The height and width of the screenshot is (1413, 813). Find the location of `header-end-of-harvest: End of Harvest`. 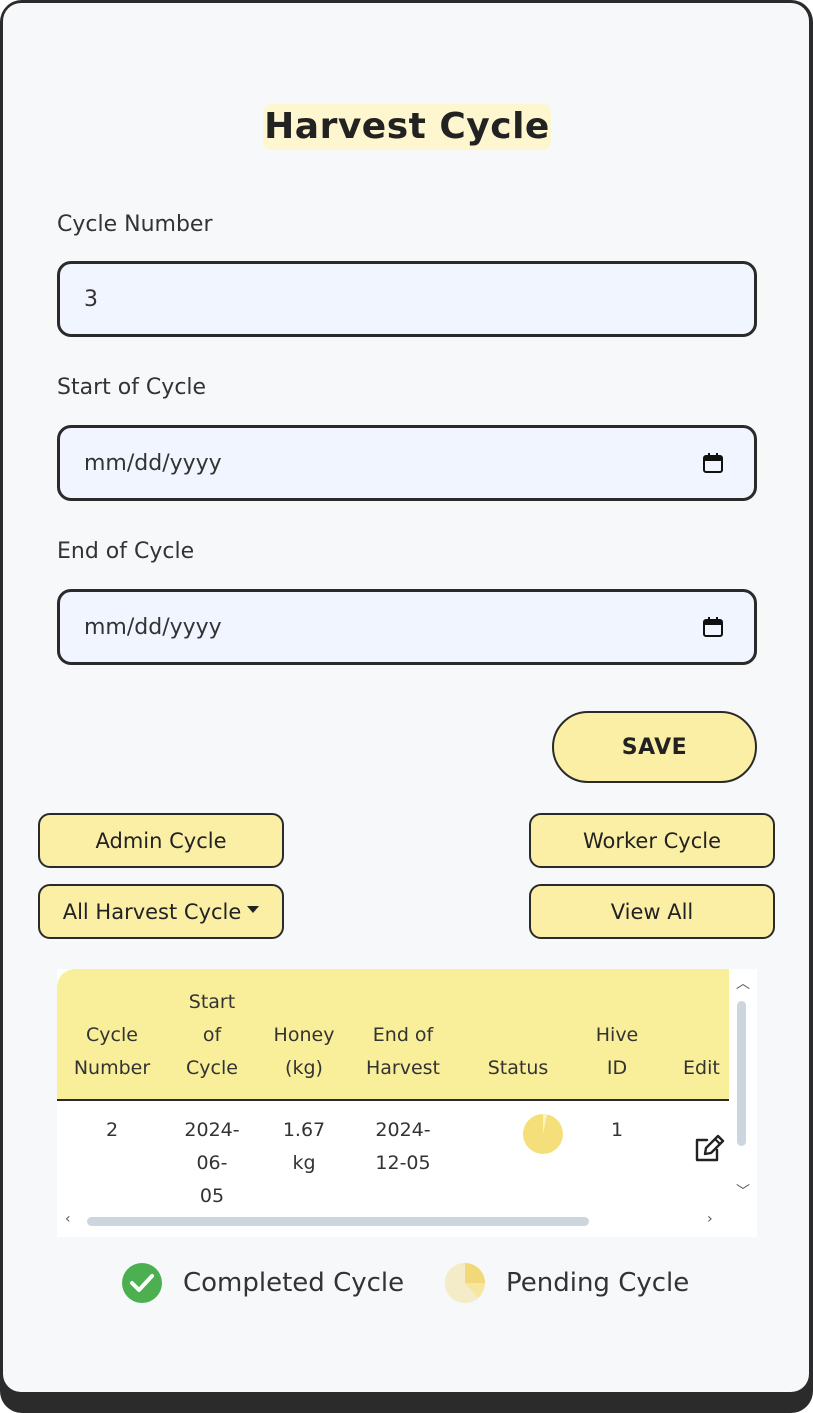

header-end-of-harvest: End of Harvest is located at coordinates (403, 1052).